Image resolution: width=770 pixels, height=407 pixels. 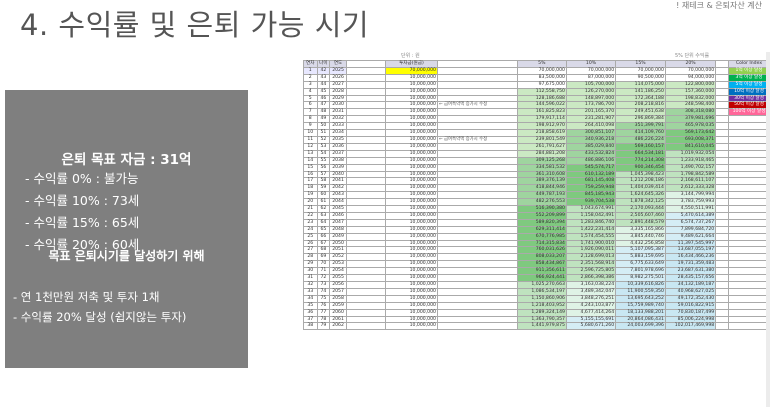 What do you see at coordinates (640, 77) in the screenshot?
I see `cell-balance: 90,500,000` at bounding box center [640, 77].